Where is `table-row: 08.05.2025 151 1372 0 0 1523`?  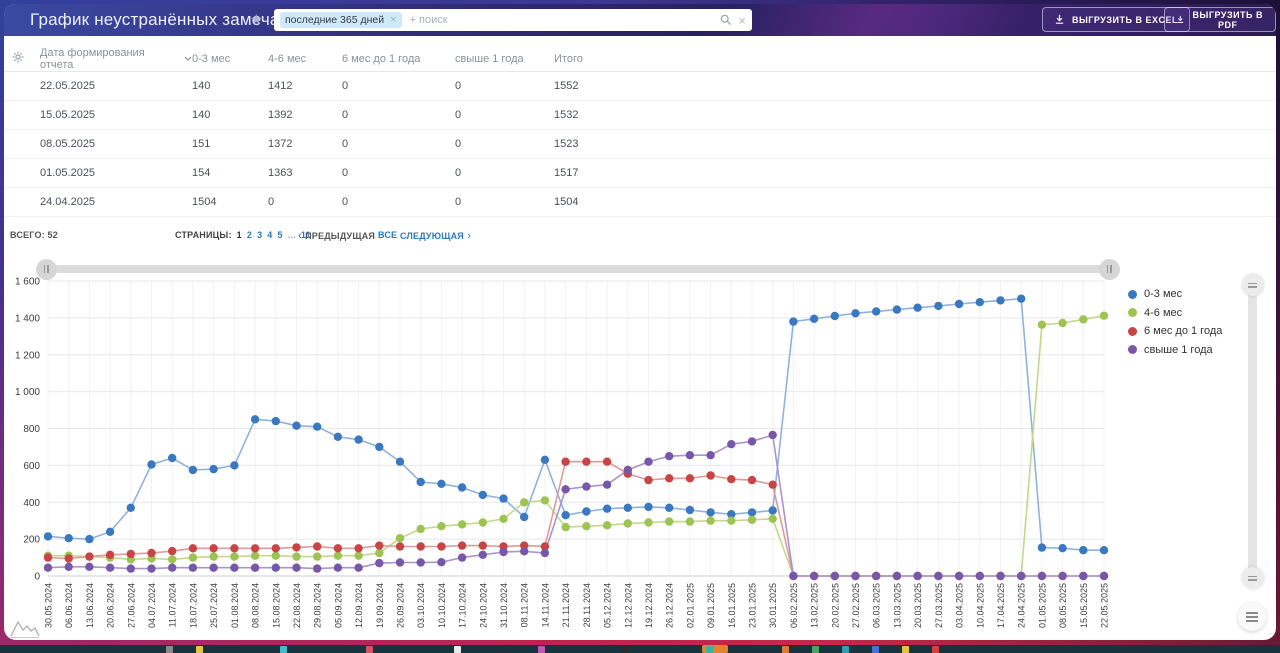
table-row: 08.05.2025 151 1372 0 0 1523 is located at coordinates (640, 144).